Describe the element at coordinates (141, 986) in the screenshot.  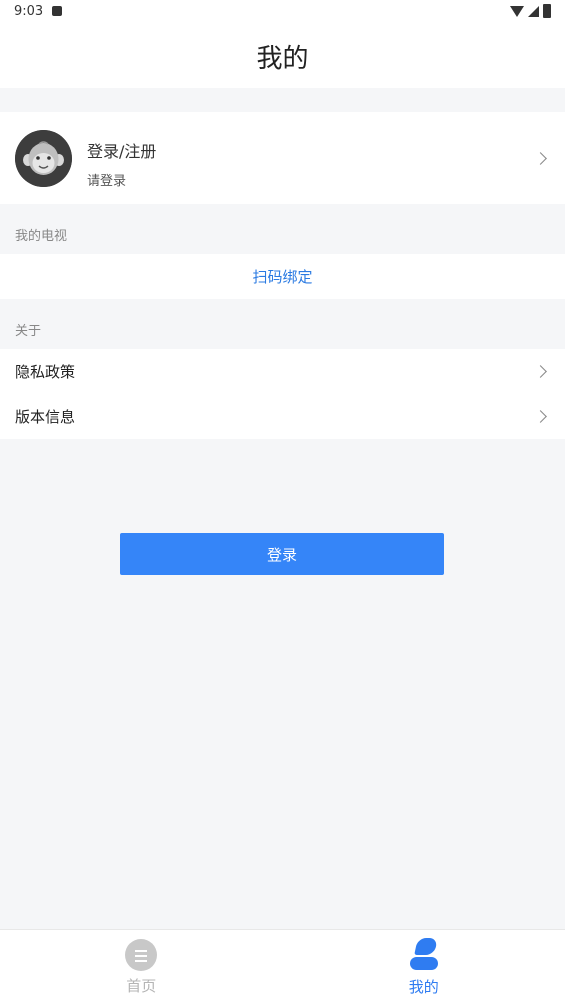
I see `tab-label: 首页` at that location.